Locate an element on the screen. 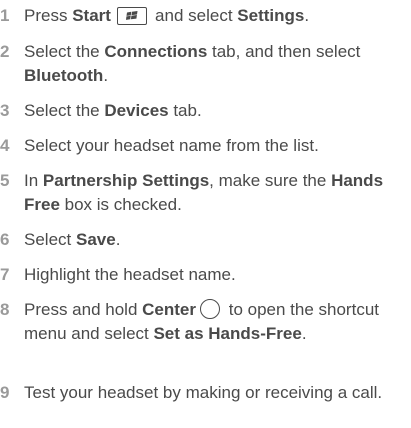  step-number: 6 is located at coordinates (5, 239).